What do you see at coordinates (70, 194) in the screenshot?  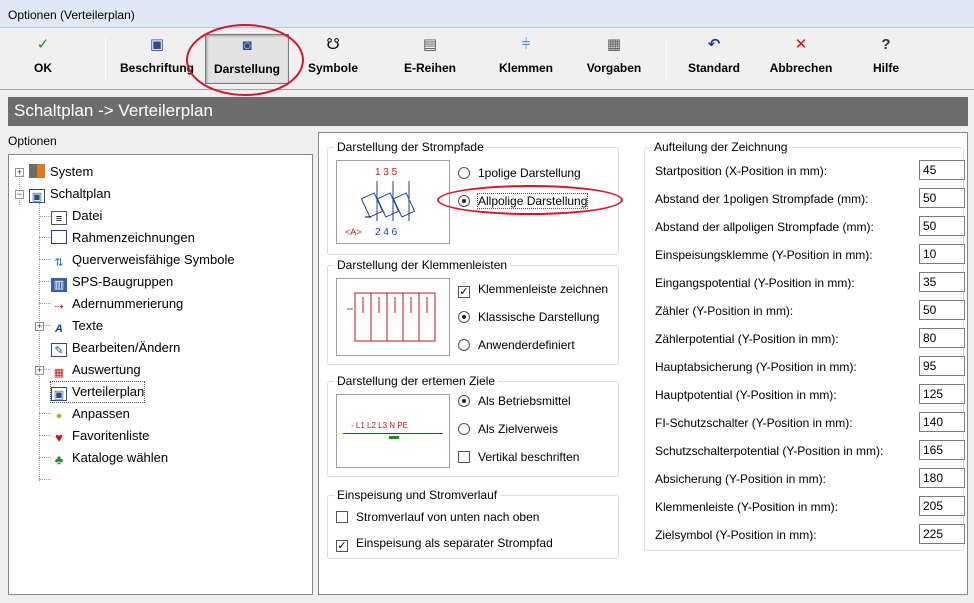 I see `tree-item-schaltplan: ▣ Schaltplan` at bounding box center [70, 194].